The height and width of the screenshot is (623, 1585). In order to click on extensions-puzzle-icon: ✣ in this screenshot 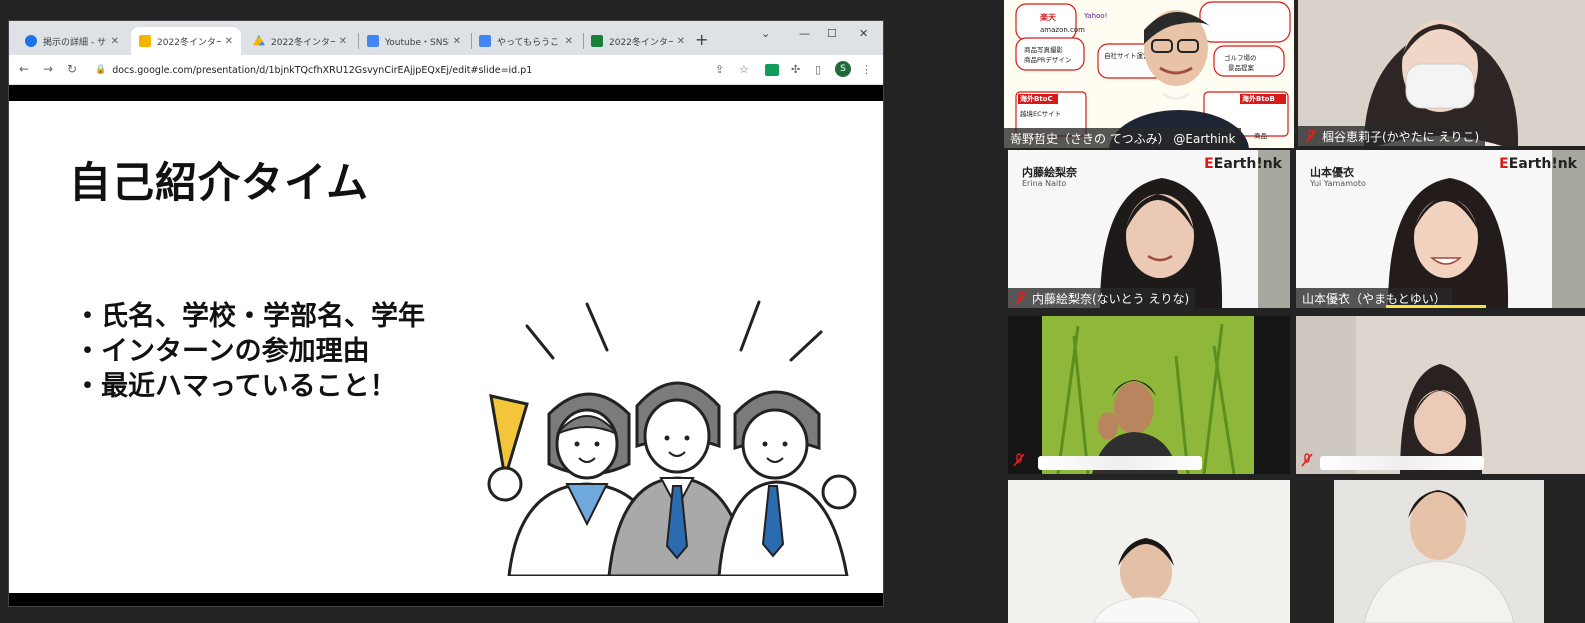, I will do `click(795, 69)`.